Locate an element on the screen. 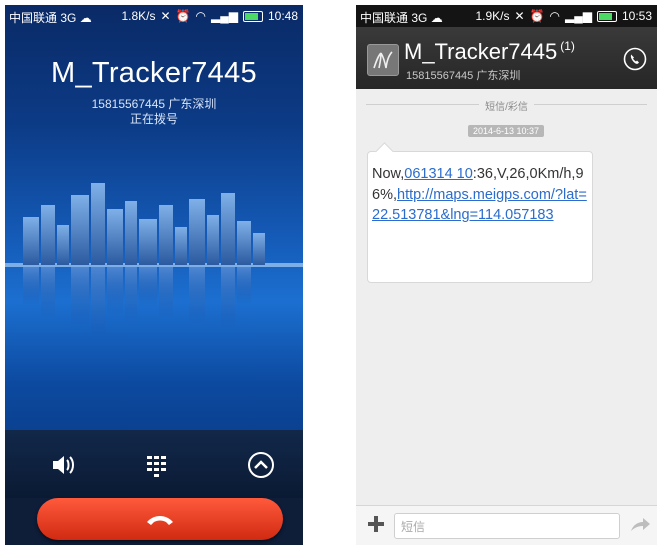  end-call-bar is located at coordinates (154, 521).